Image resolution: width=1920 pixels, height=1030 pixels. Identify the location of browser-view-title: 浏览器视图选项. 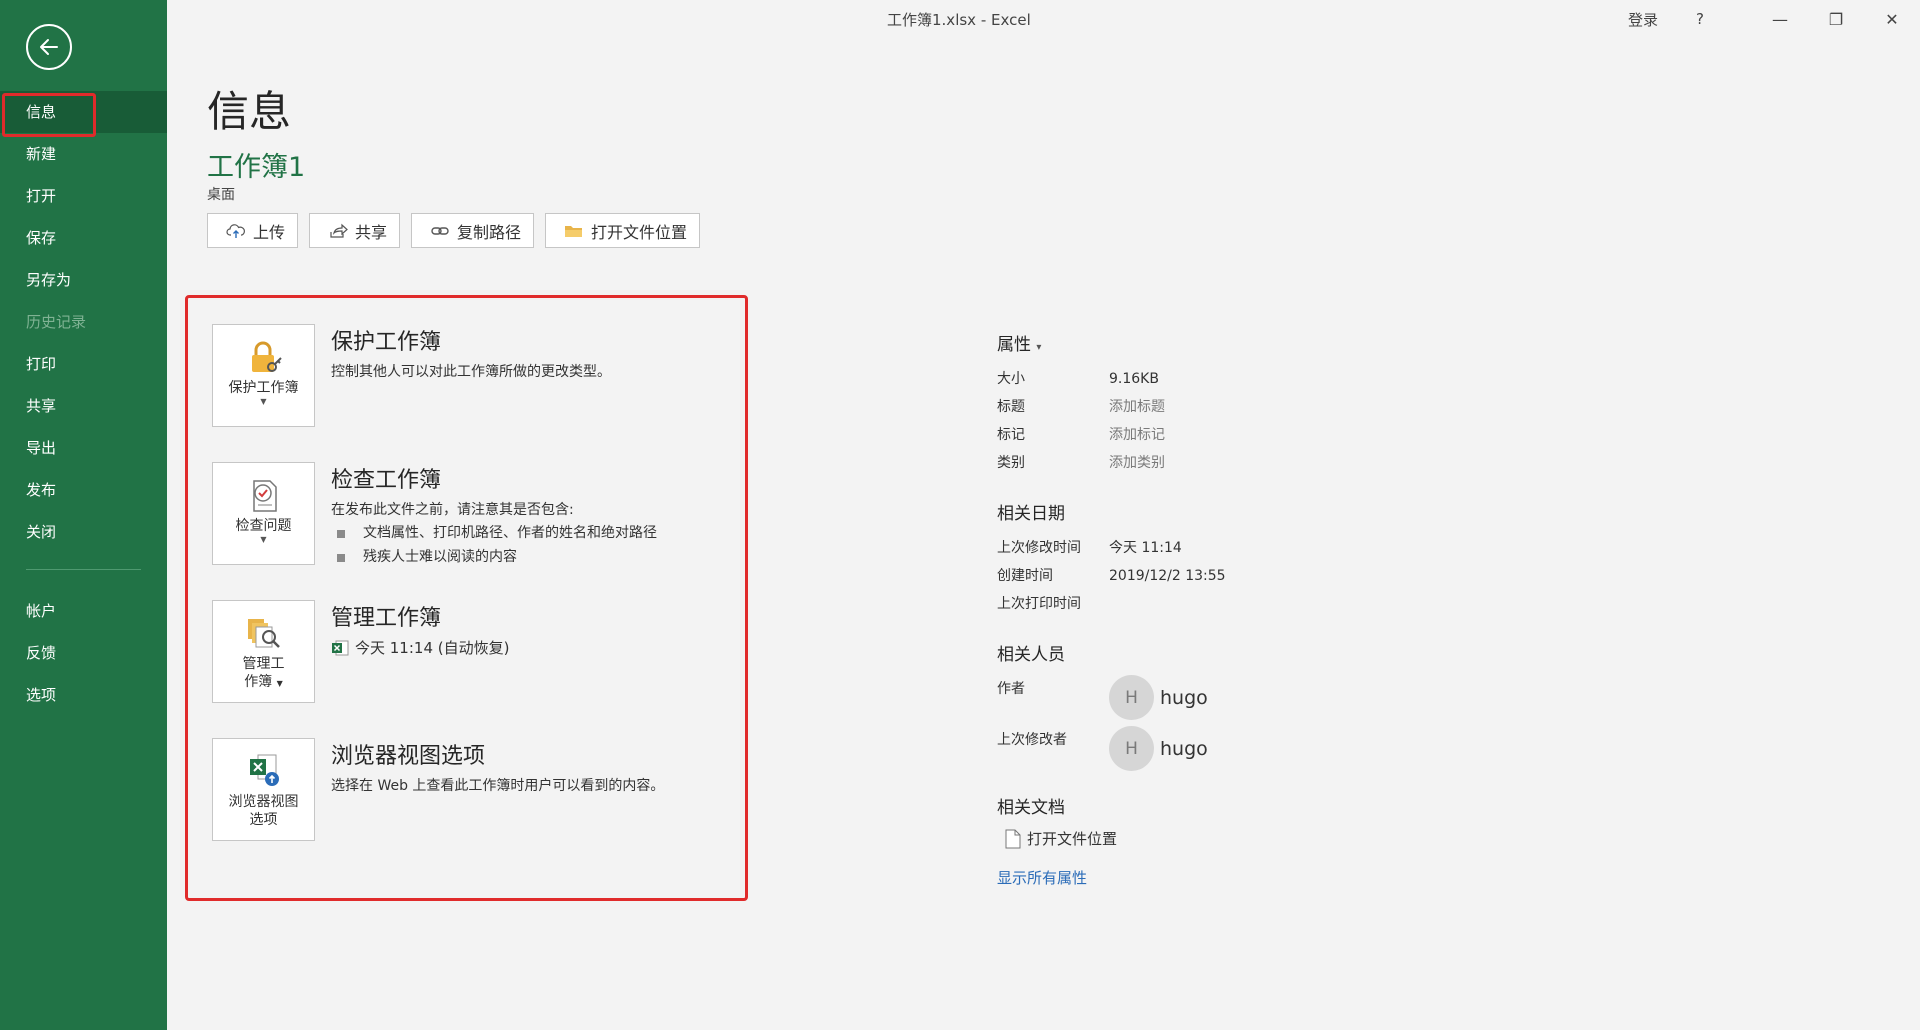
(408, 756).